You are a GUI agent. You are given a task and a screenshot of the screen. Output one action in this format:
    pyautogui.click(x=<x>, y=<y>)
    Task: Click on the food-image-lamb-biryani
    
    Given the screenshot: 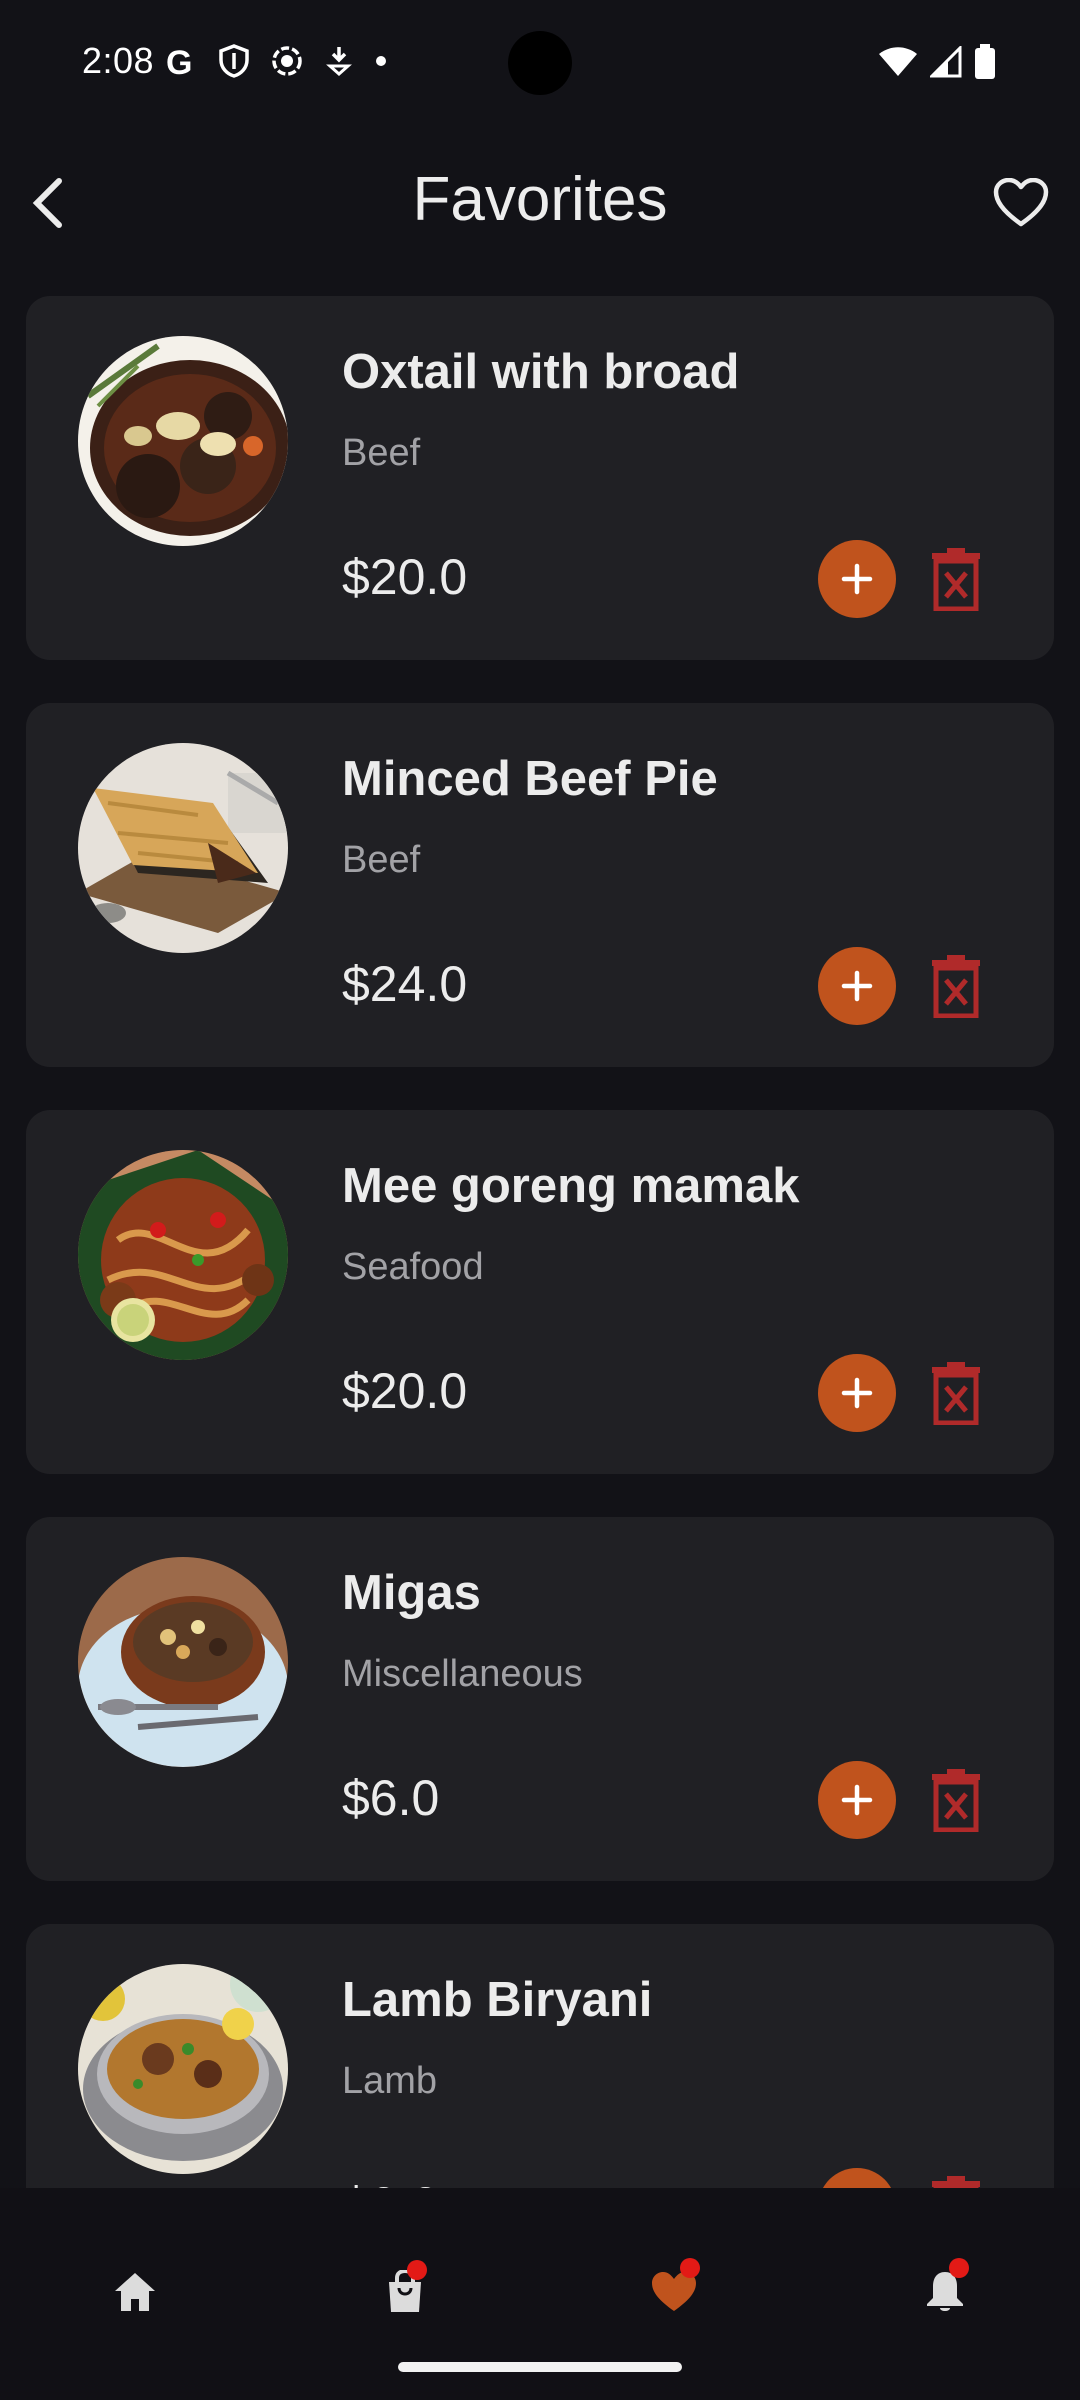 What is the action you would take?
    pyautogui.click(x=183, y=2069)
    